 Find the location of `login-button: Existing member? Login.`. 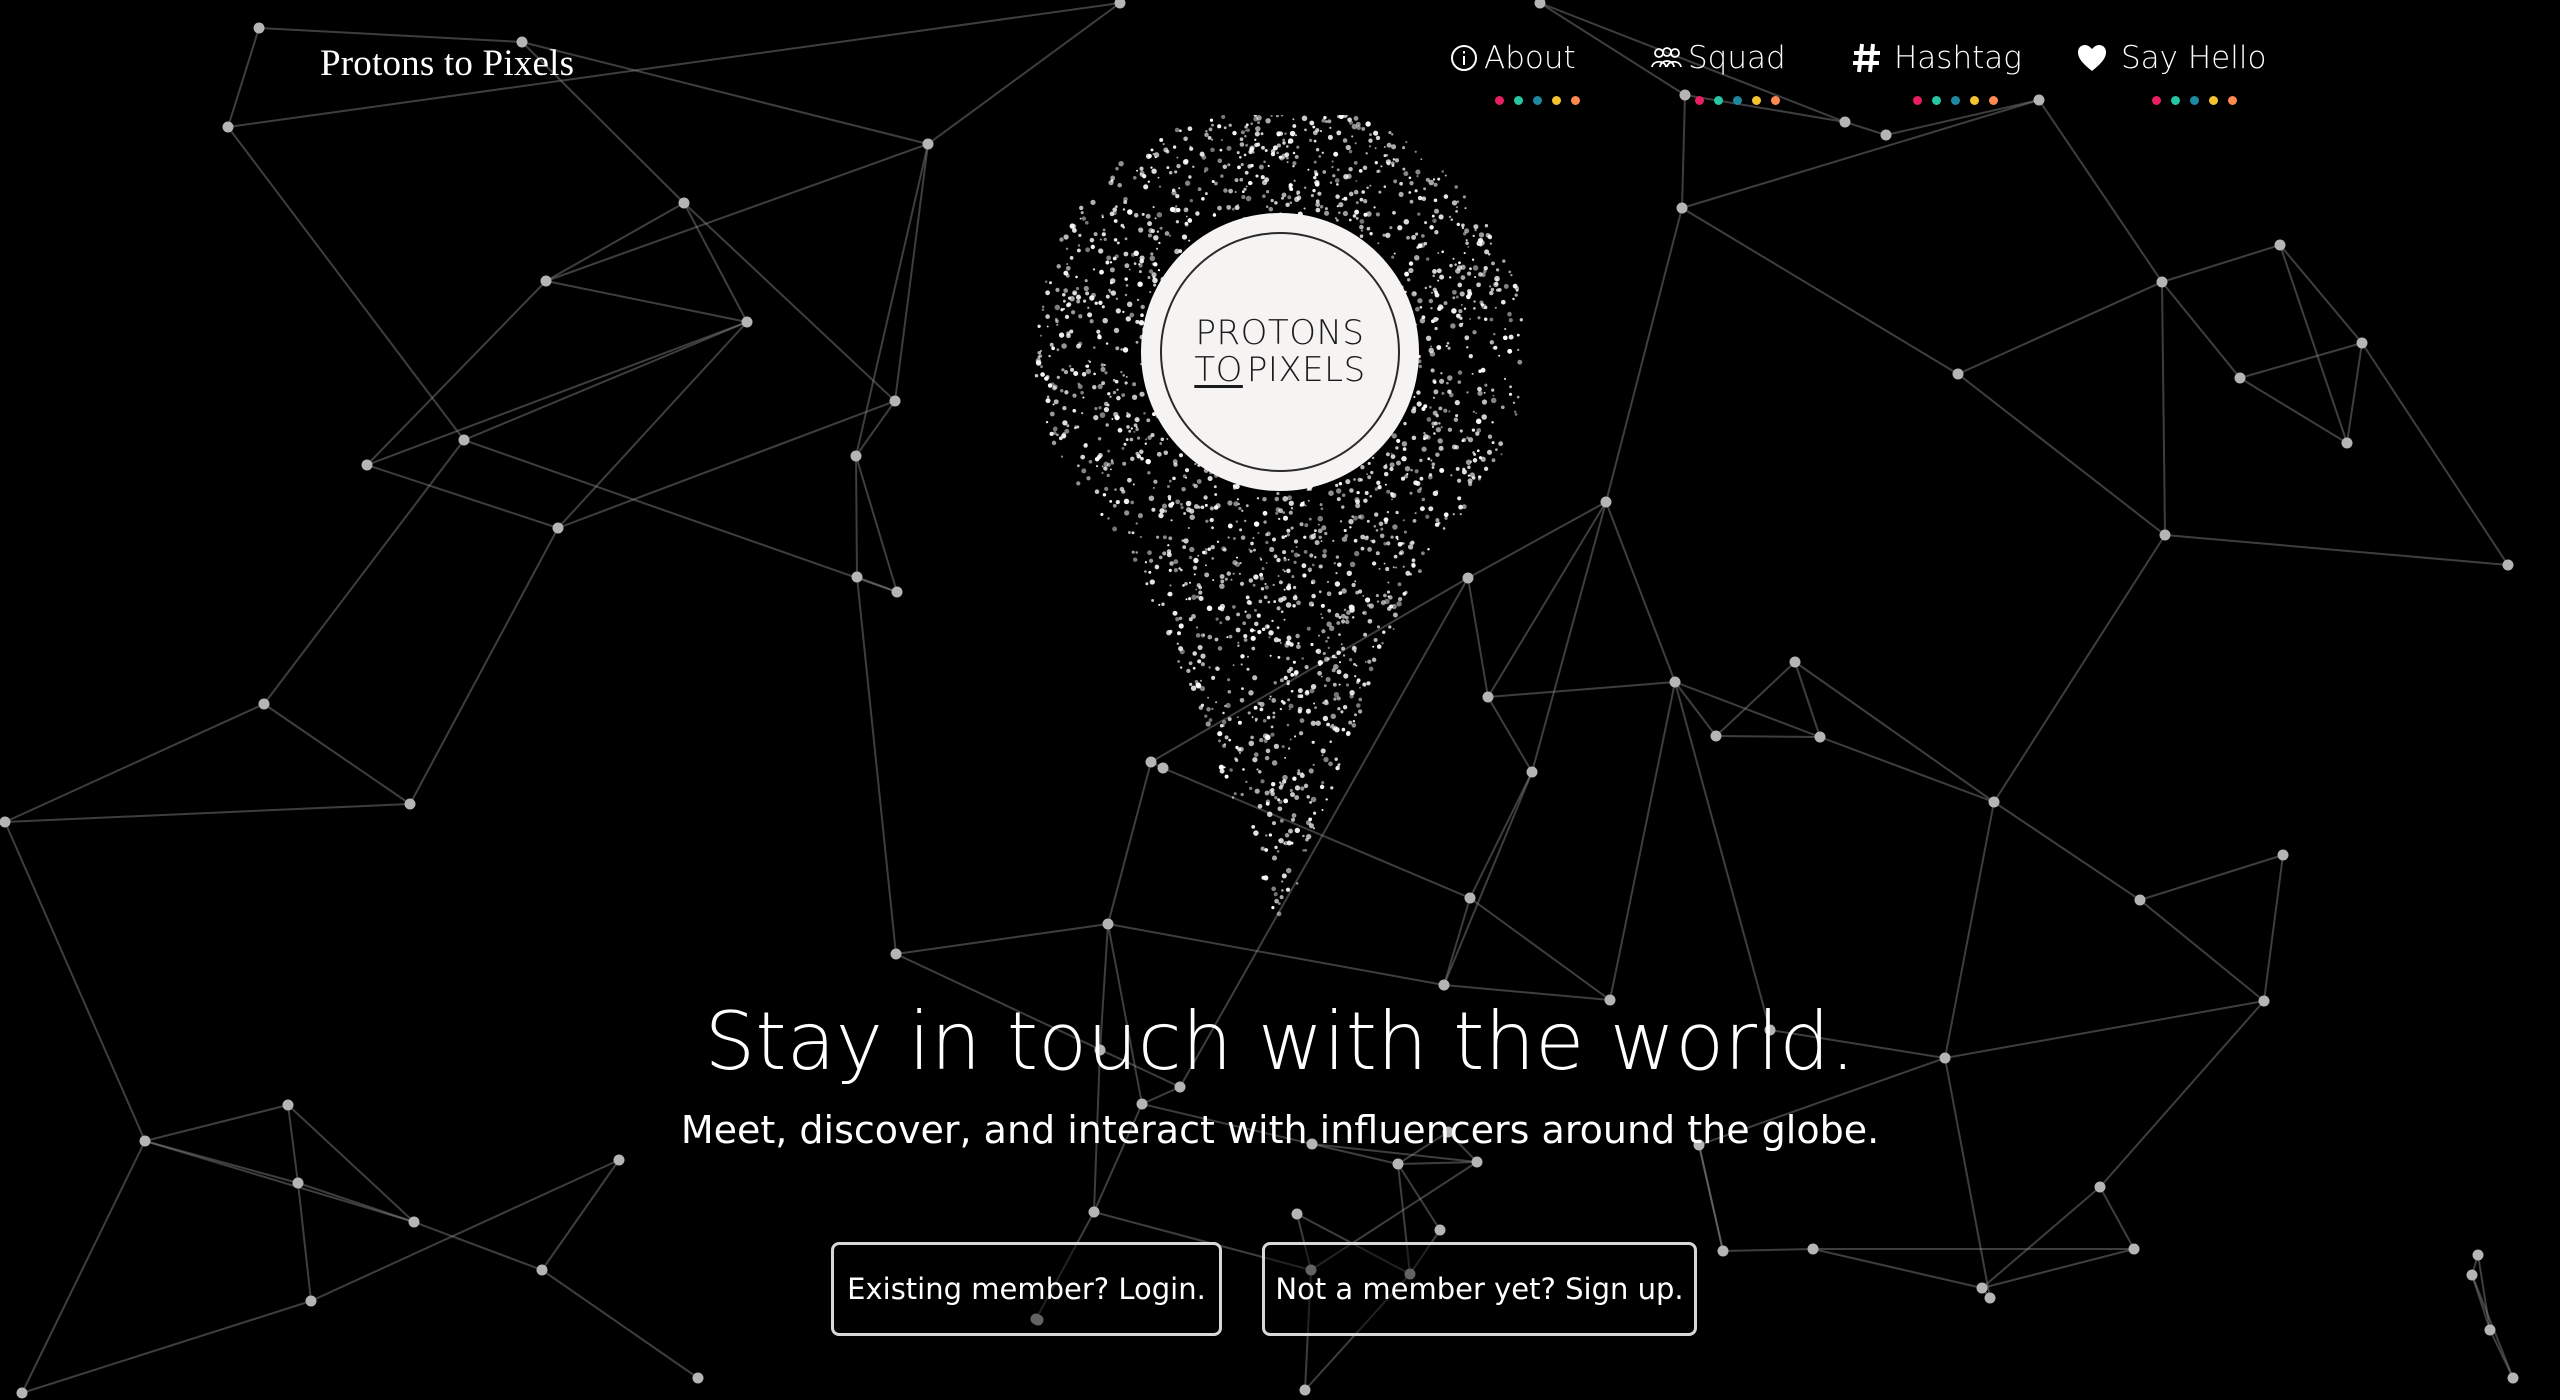

login-button: Existing member? Login. is located at coordinates (1026, 1289).